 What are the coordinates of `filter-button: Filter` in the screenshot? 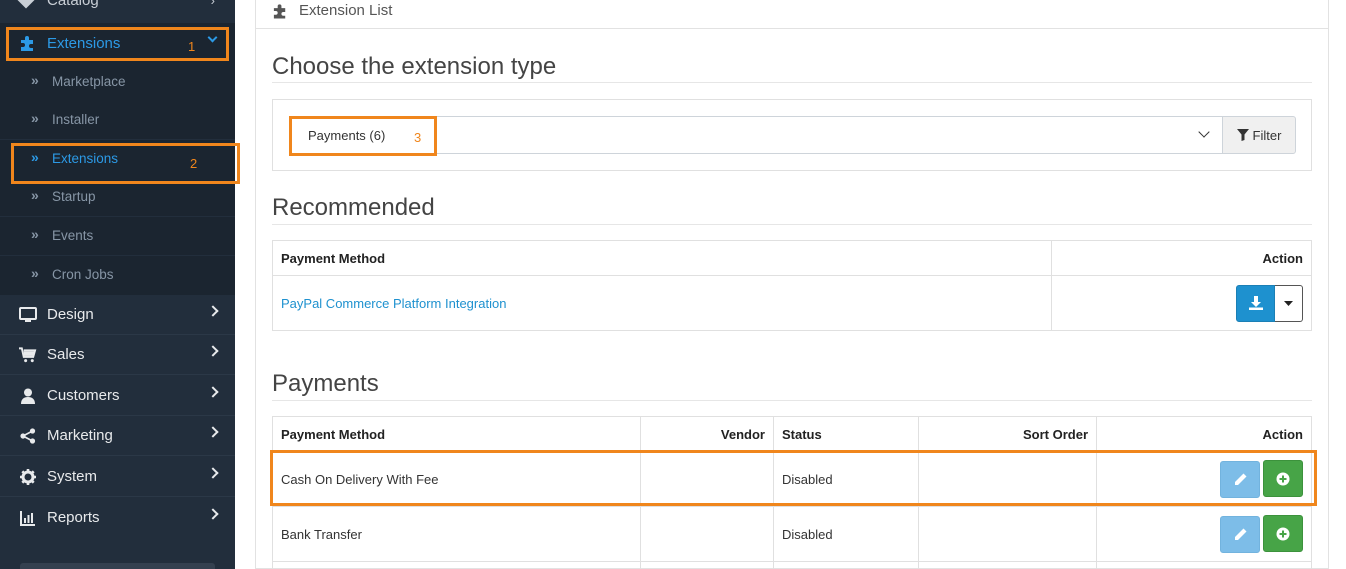 It's located at (1259, 135).